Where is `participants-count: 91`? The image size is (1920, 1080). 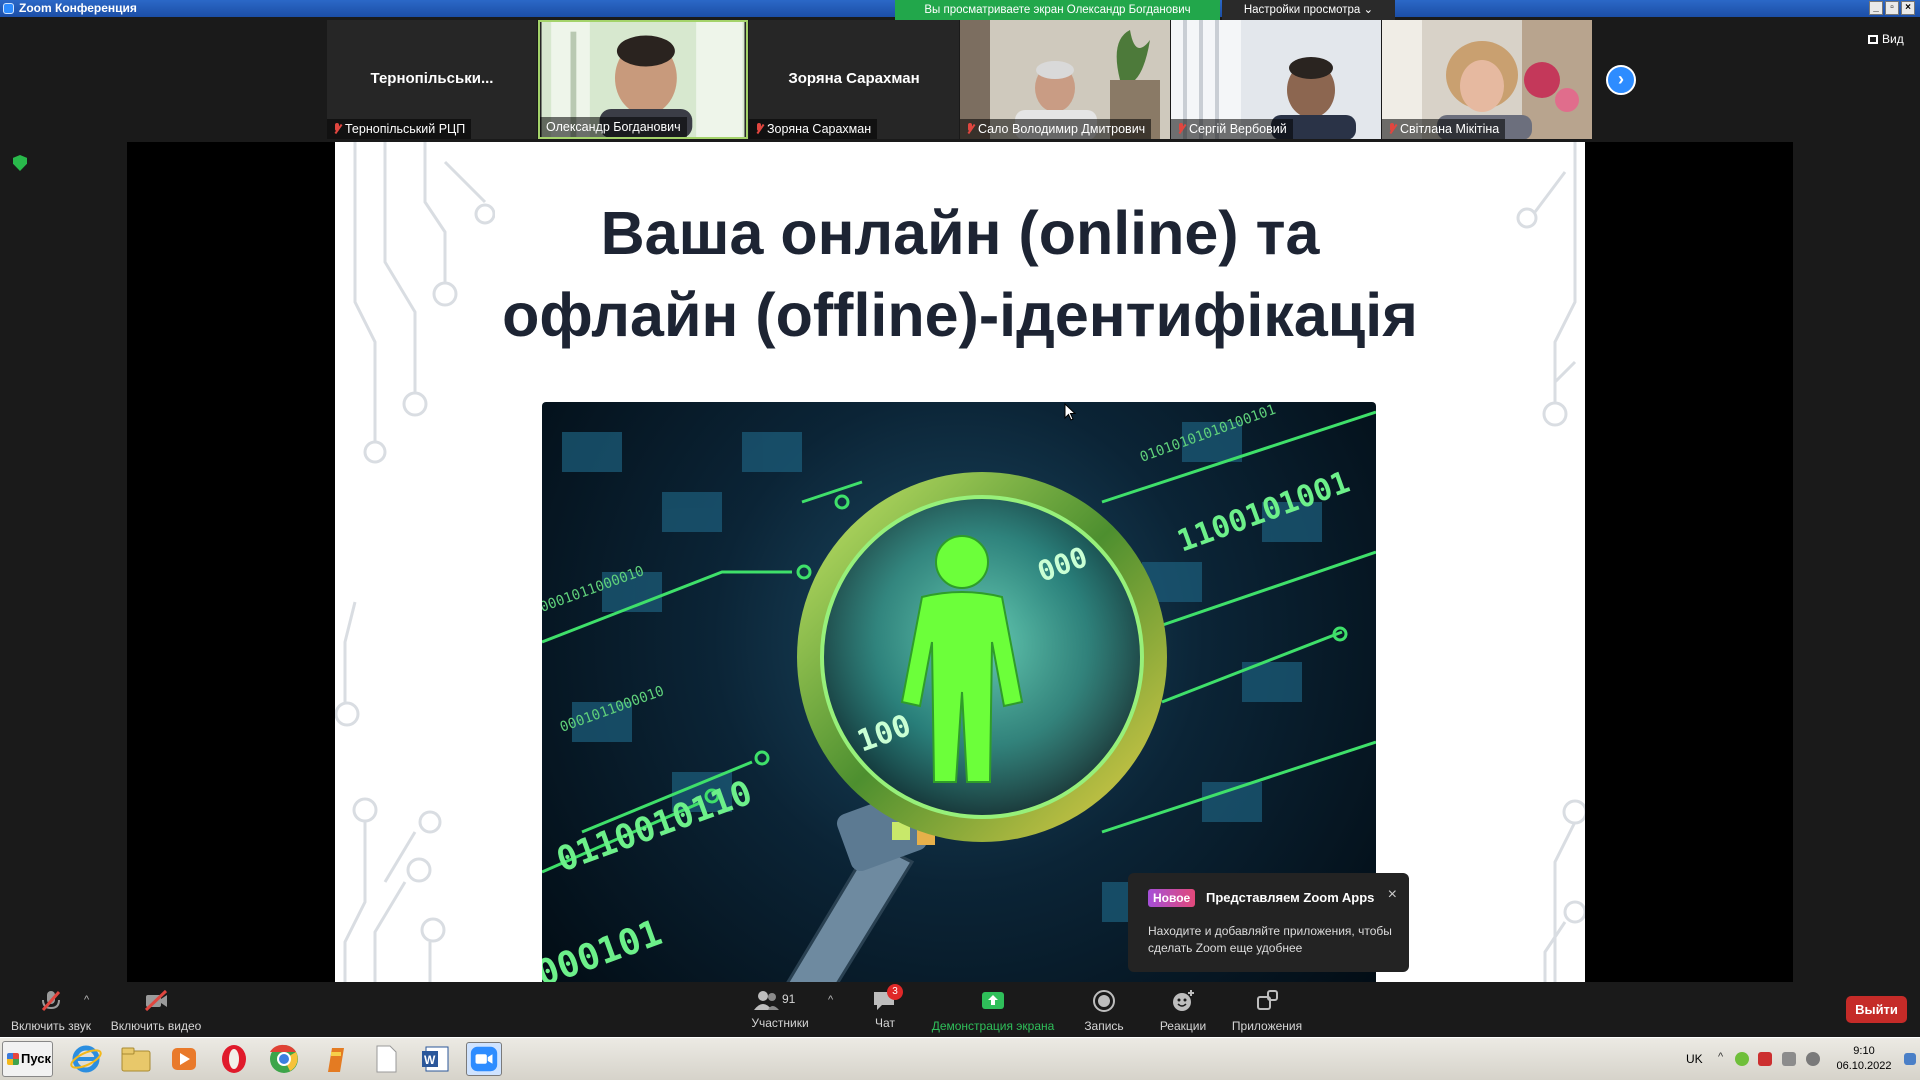 participants-count: 91 is located at coordinates (789, 999).